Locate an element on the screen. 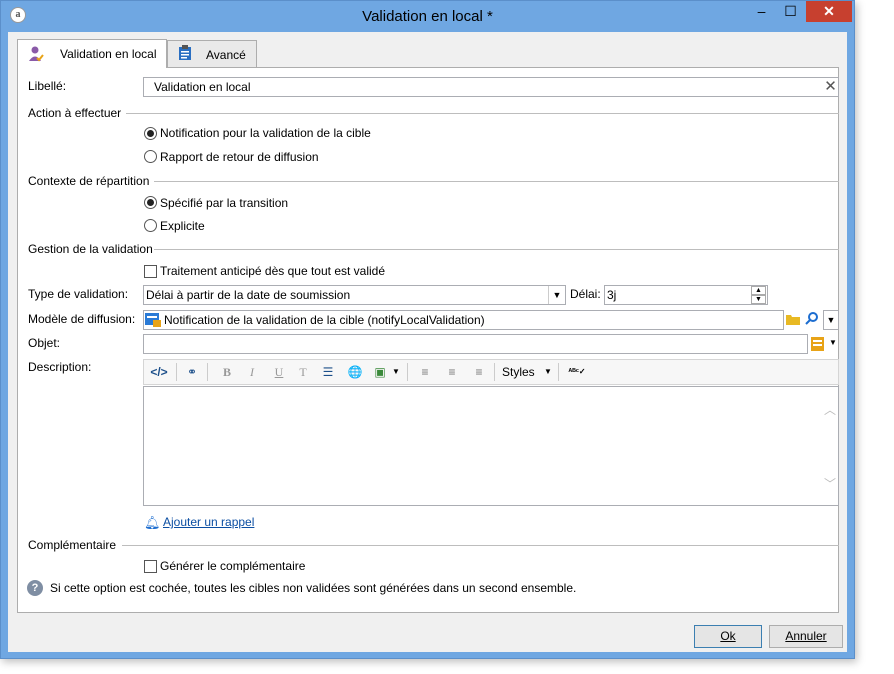  font-size-icon: T is located at coordinates (303, 372).